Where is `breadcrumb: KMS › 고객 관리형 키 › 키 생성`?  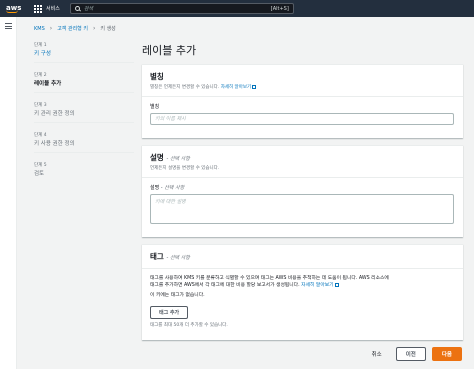
breadcrumb: KMS › 고객 관리형 키 › 키 생성 is located at coordinates (75, 28).